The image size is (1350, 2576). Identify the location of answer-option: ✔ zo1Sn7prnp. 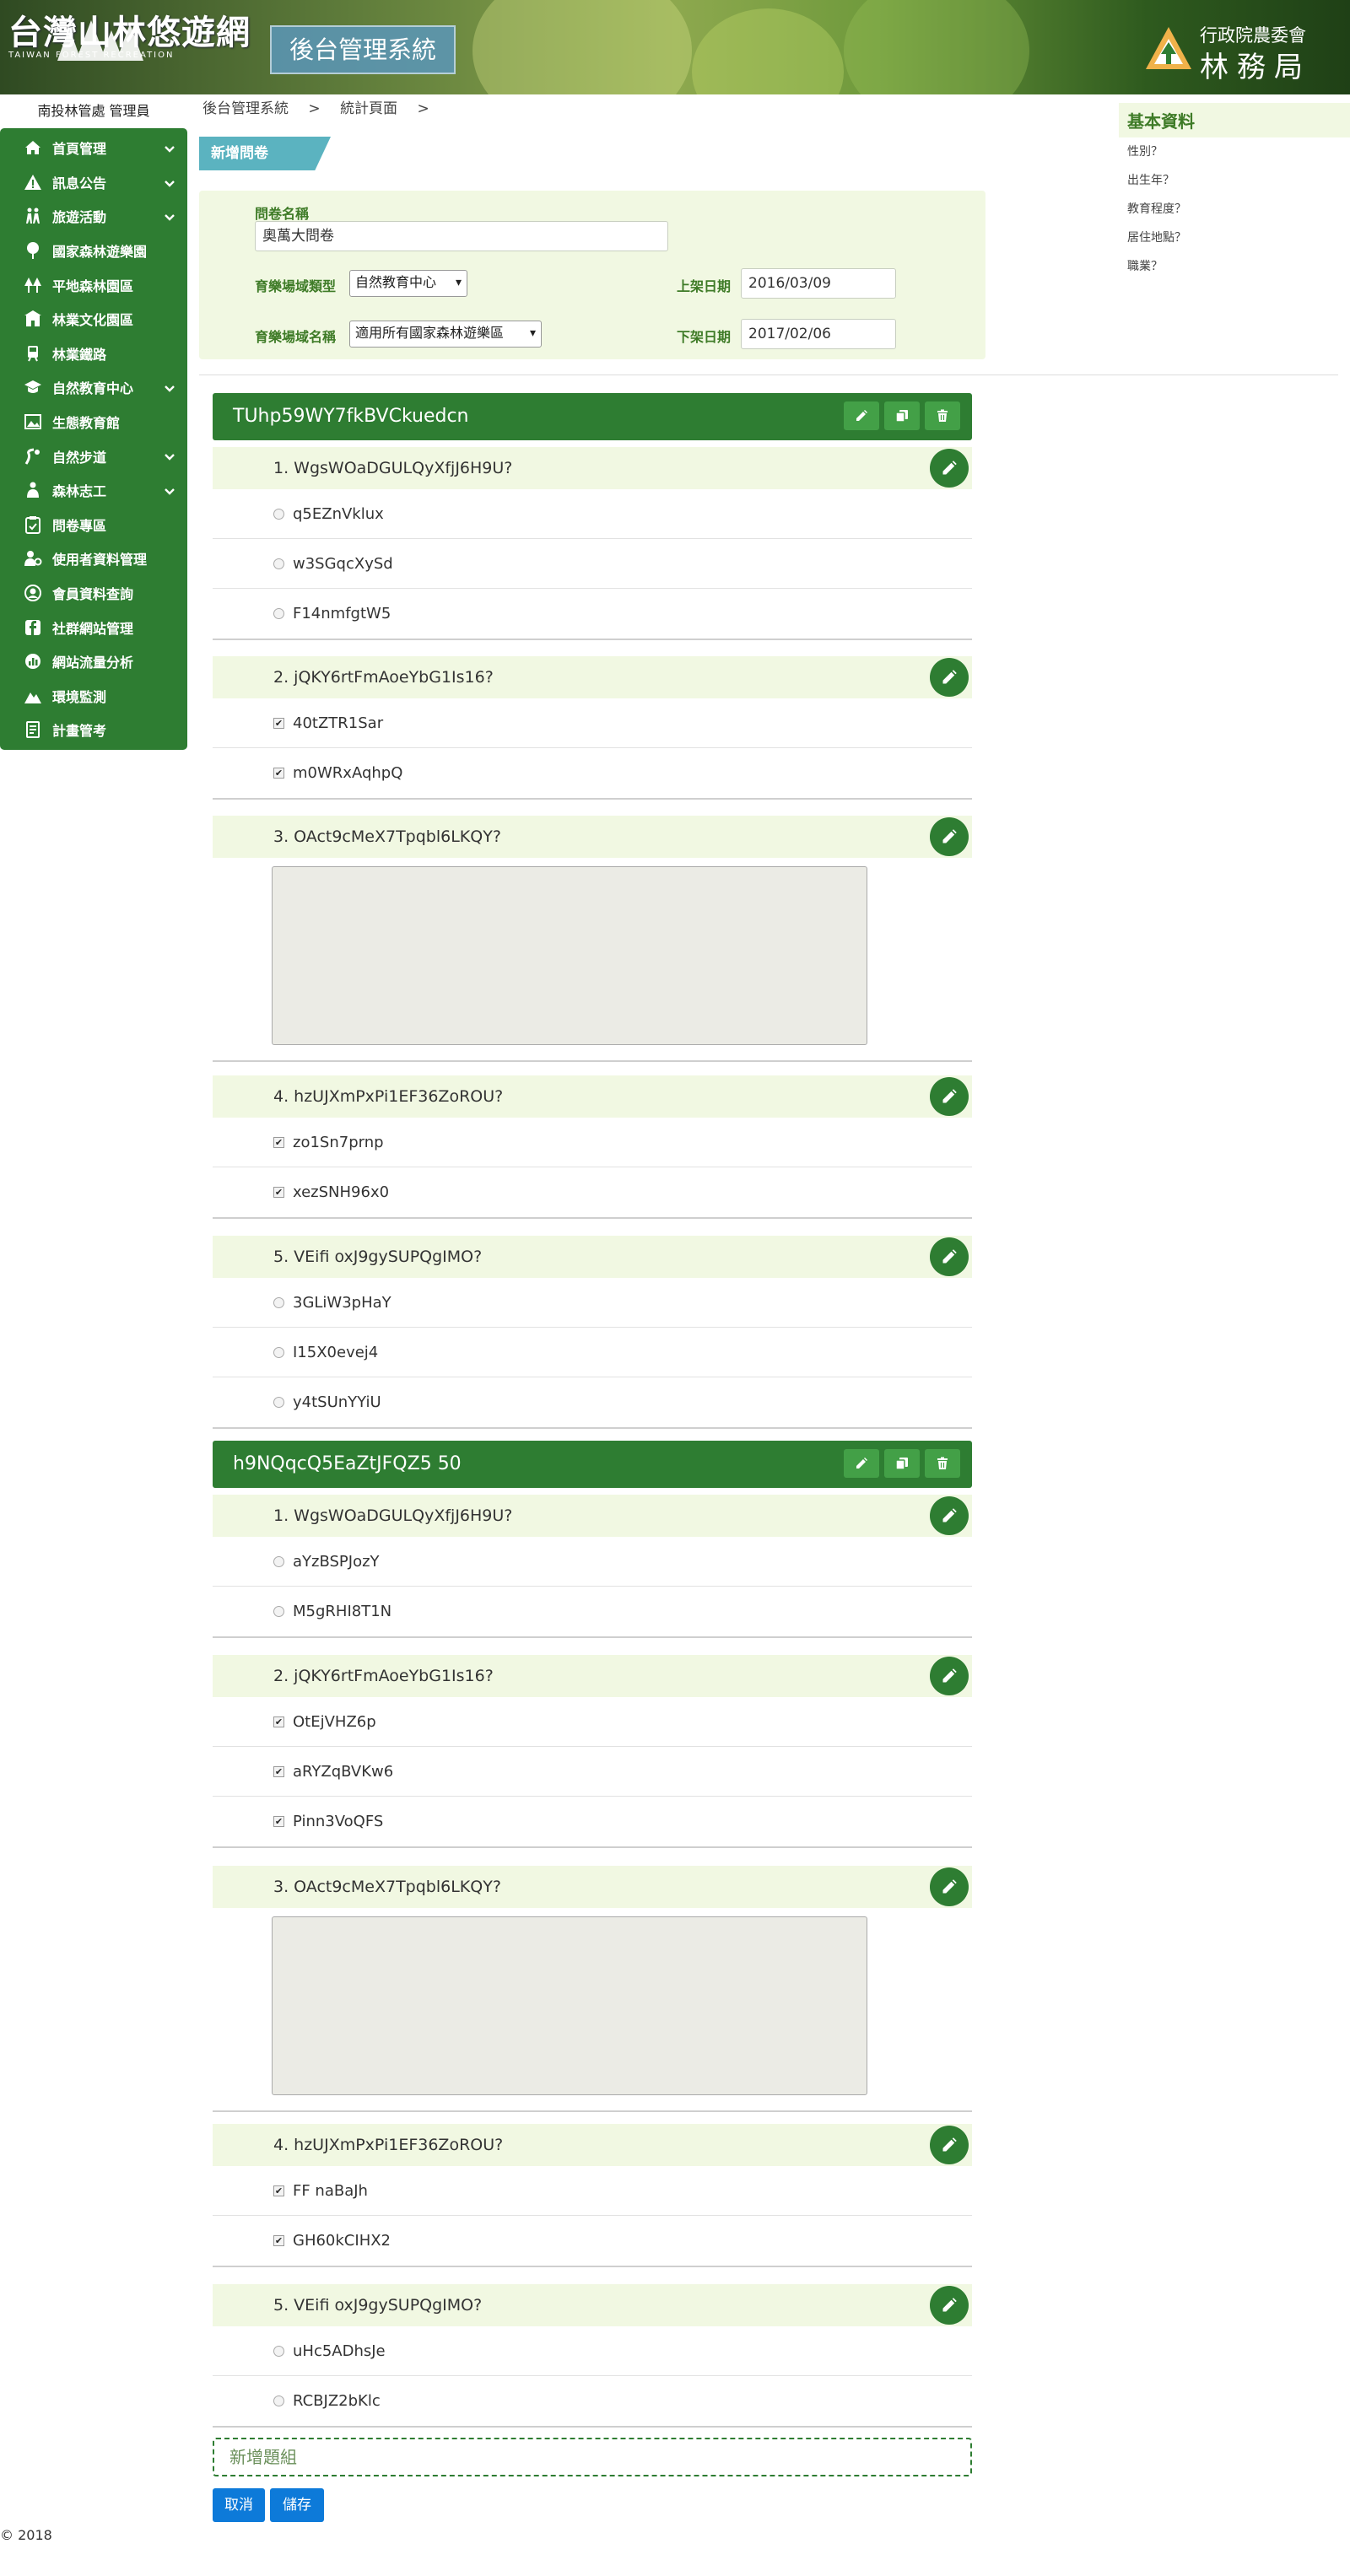
(592, 1142).